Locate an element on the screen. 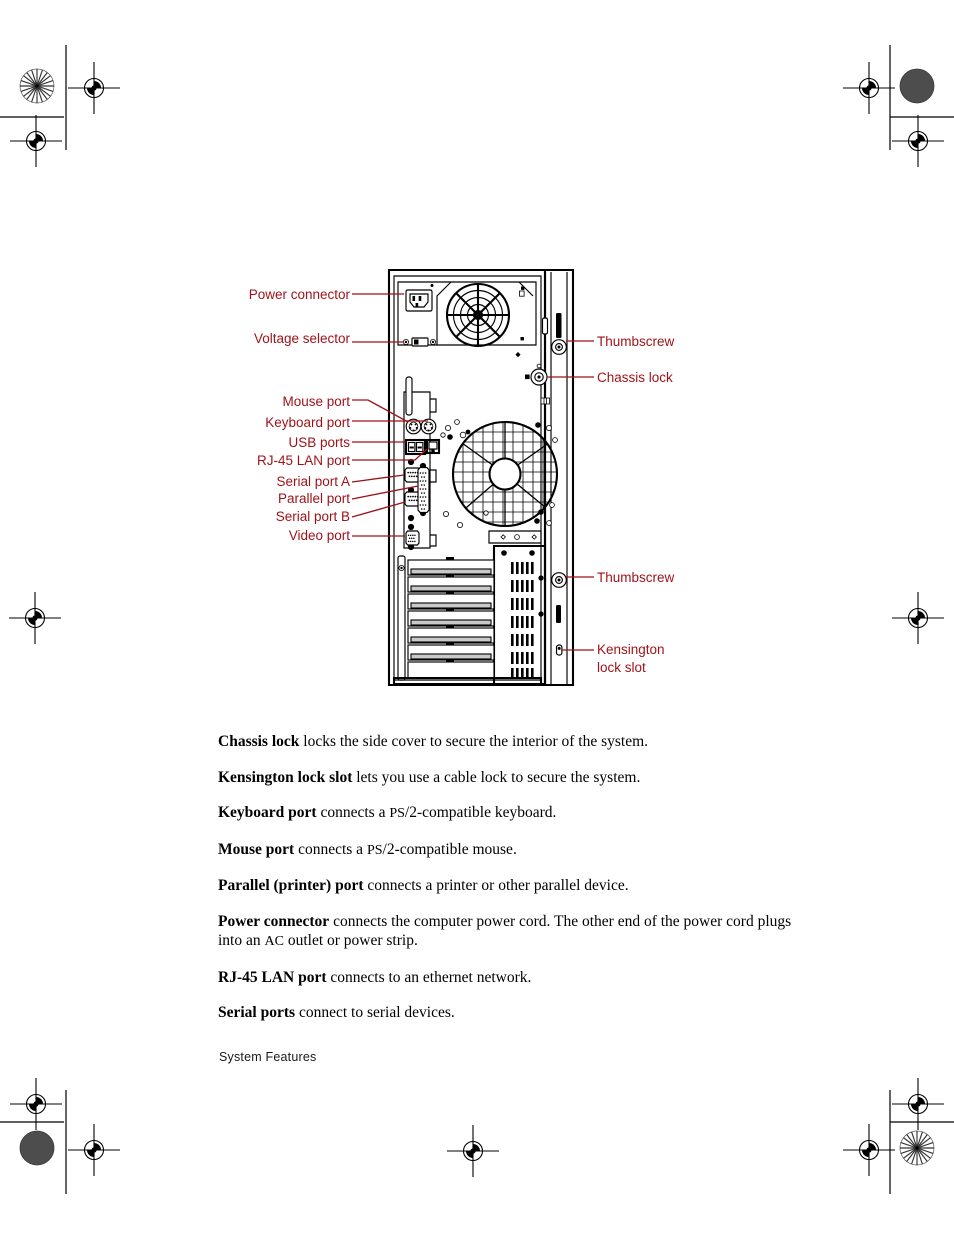 The image size is (954, 1235). parallel-port-connector is located at coordinates (423, 490).